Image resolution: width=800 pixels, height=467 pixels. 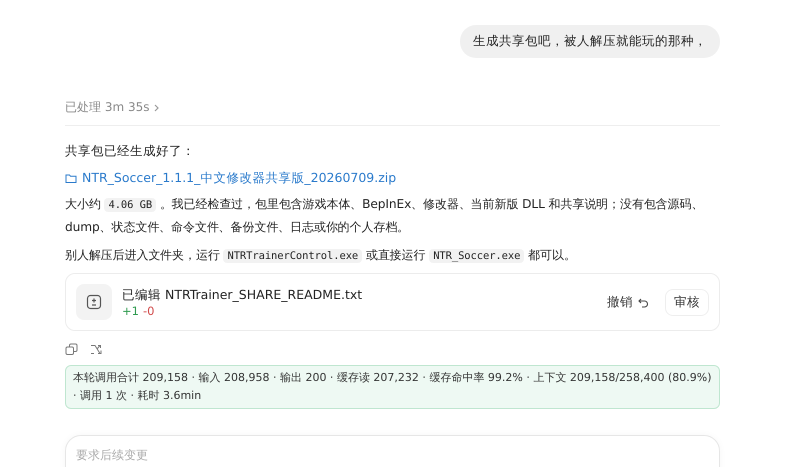 I want to click on diff-file-icon, so click(x=94, y=302).